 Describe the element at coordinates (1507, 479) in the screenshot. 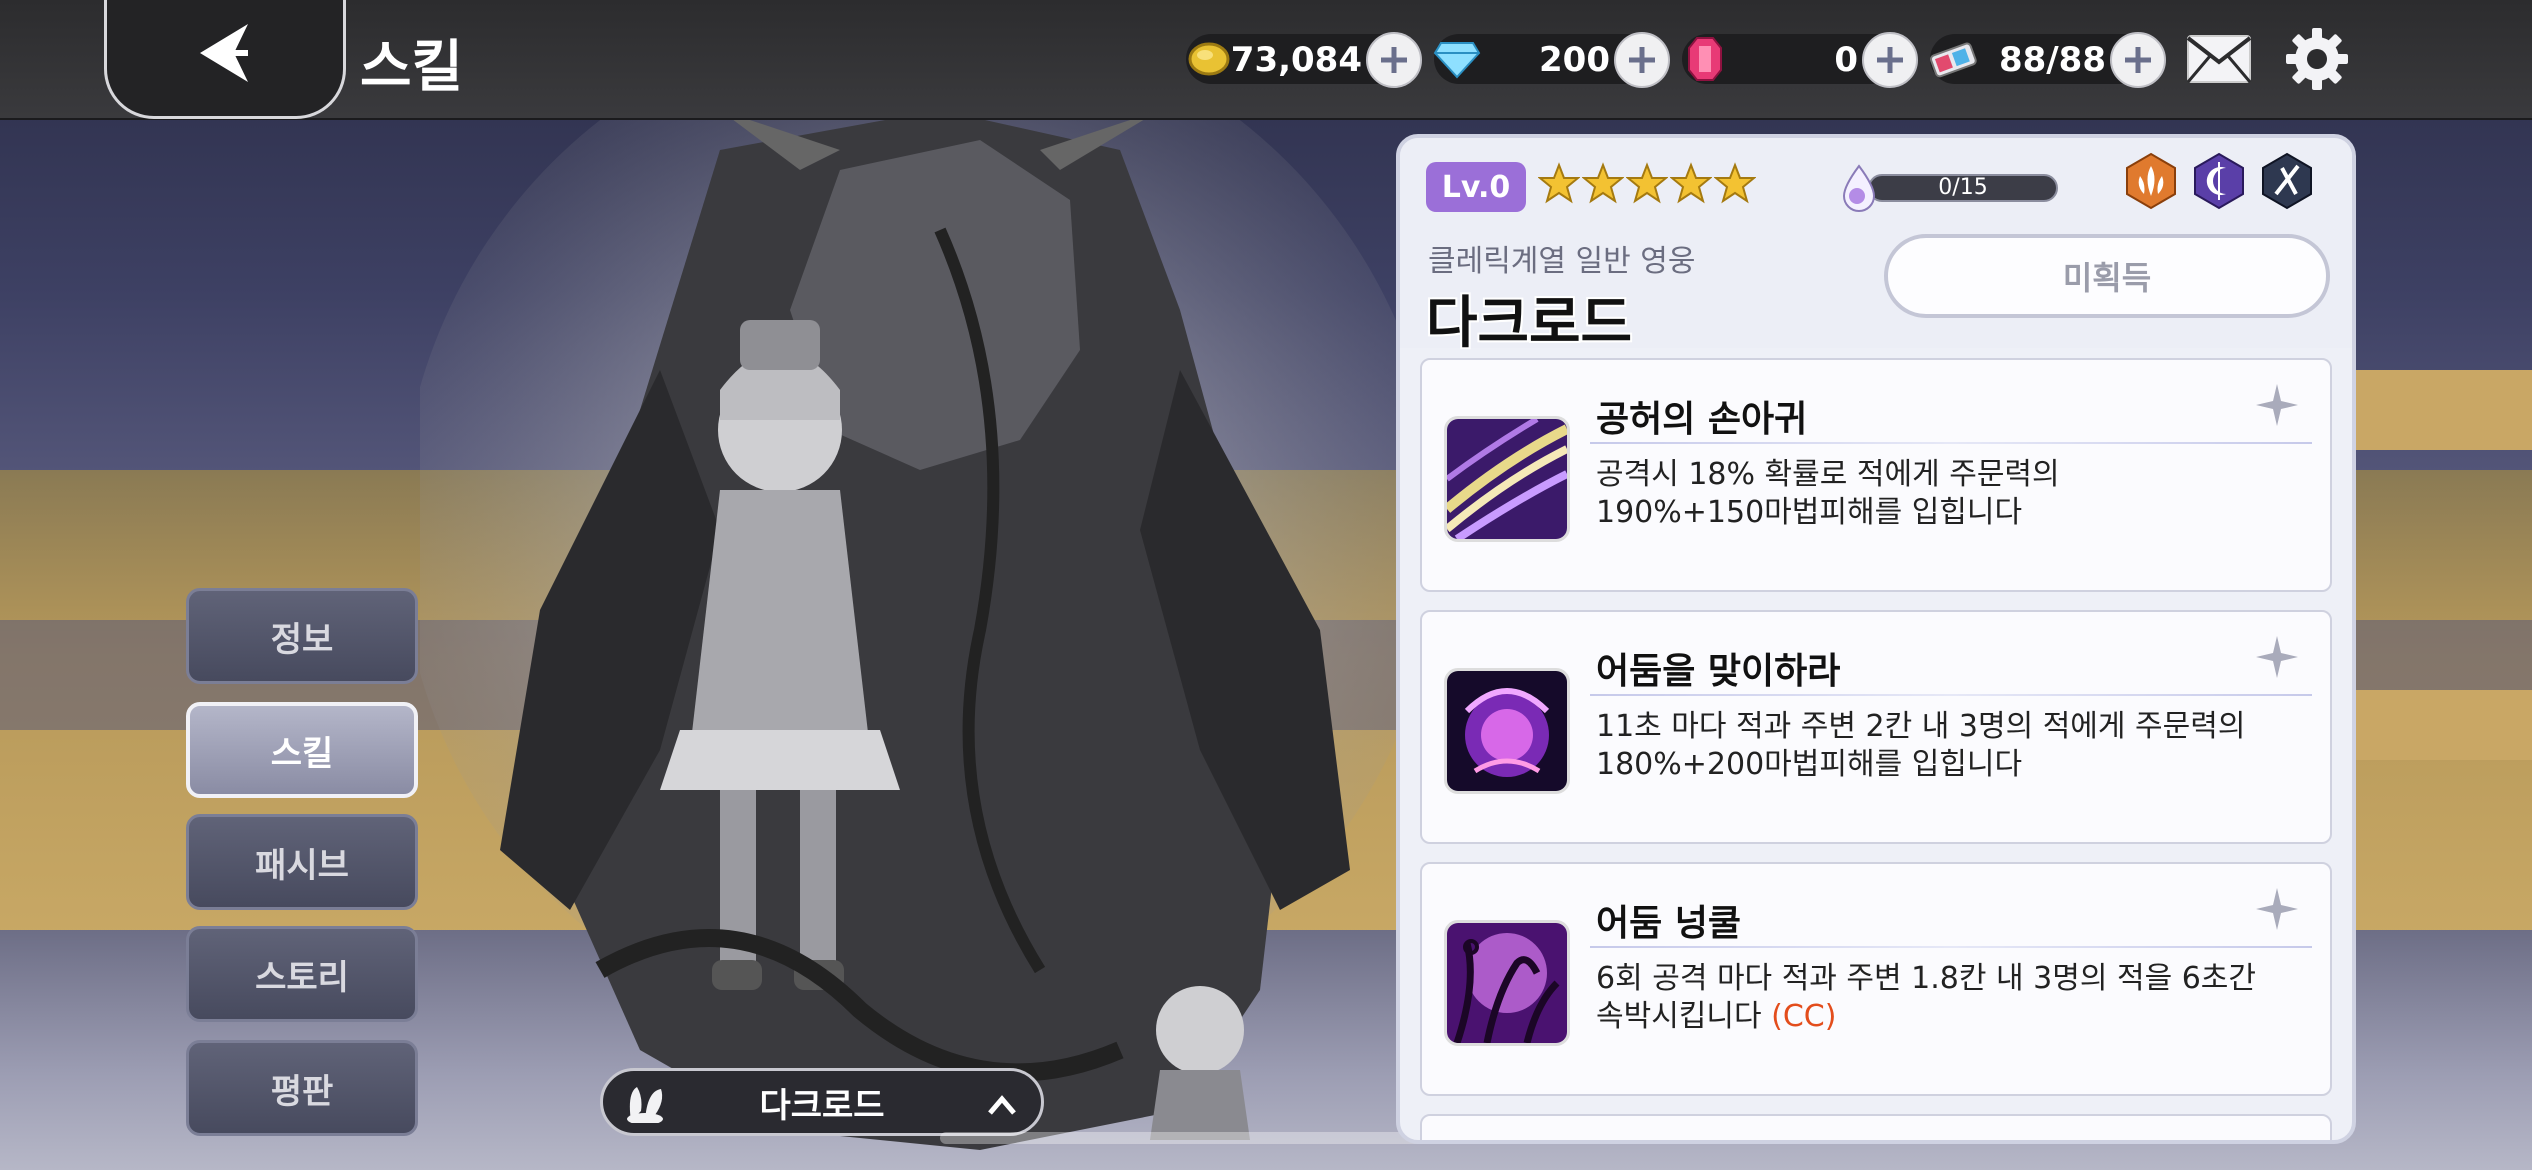

I see `void-grasp-skill-icon` at that location.